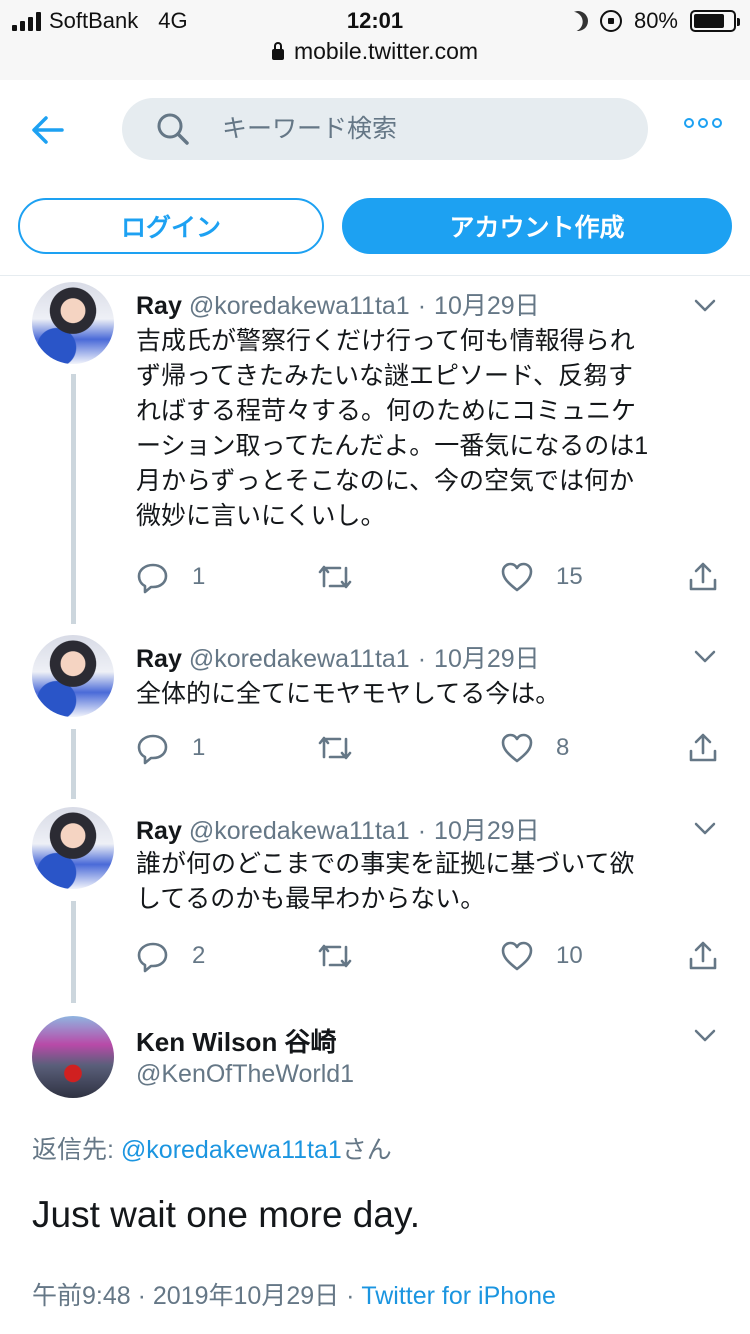 This screenshot has width=750, height=1334. I want to click on tweet-text: 誰が何のどこまでの事実を証拠に基づいて欲 してるのかも最早わからない。, so click(429, 882).